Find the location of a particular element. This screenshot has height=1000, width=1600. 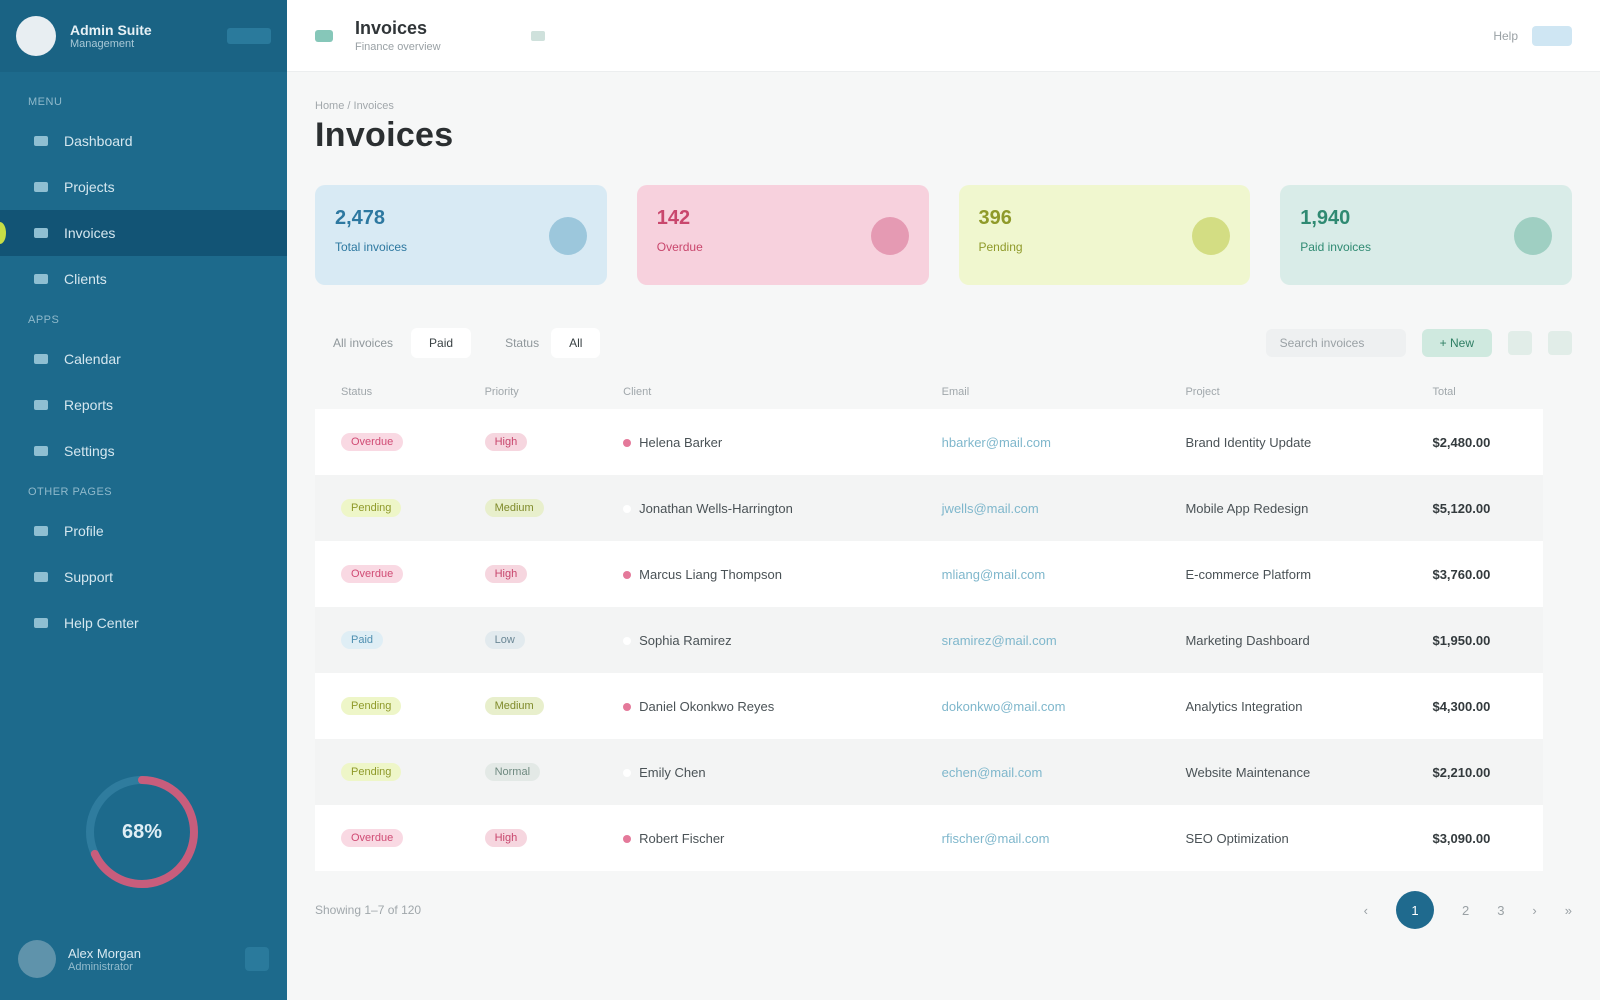

invoice-total: $3,090.00 is located at coordinates (1461, 838).